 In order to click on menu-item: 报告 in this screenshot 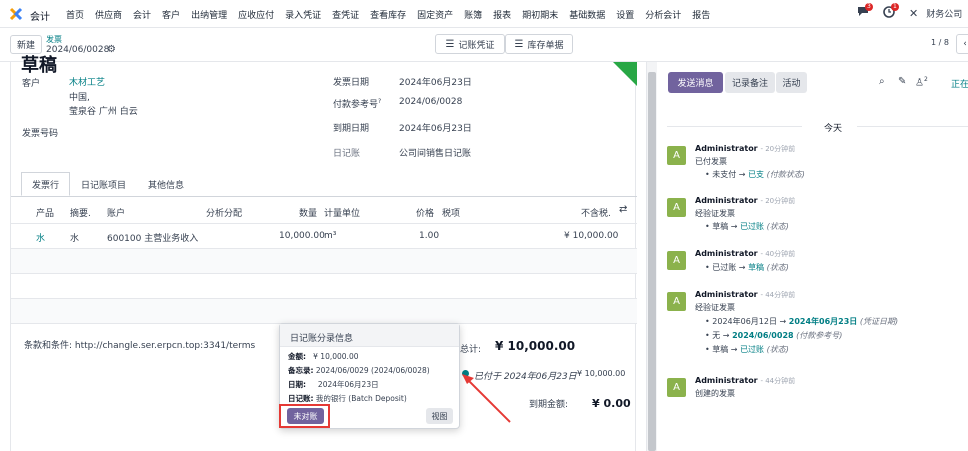, I will do `click(701, 14)`.